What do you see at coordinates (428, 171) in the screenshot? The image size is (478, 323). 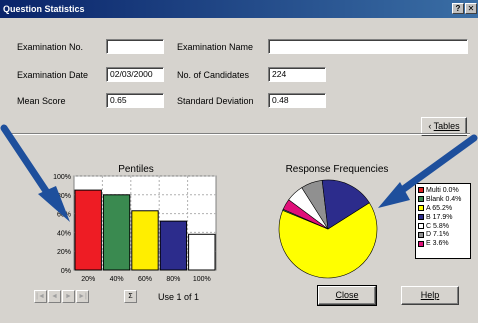 I see `right-arrow` at bounding box center [428, 171].